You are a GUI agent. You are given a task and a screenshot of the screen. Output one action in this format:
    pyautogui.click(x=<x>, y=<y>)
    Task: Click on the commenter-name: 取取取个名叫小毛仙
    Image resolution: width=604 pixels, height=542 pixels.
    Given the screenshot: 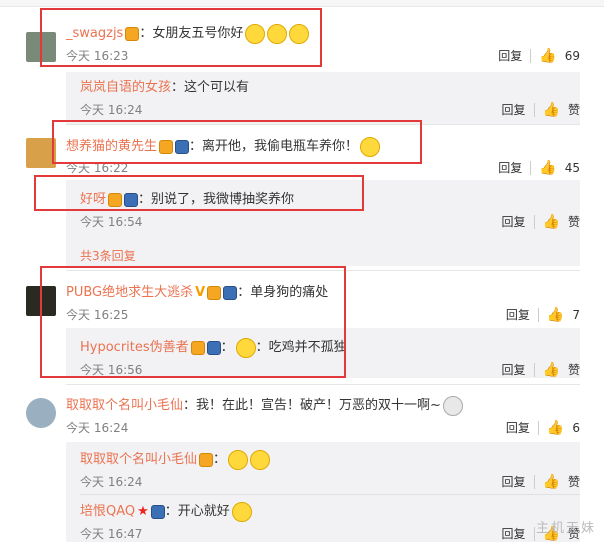 What is the action you would take?
    pyautogui.click(x=124, y=406)
    